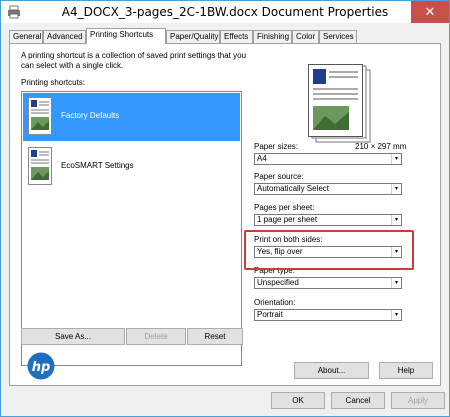  Describe the element at coordinates (276, 146) in the screenshot. I see `paper-sizes-label: Paper sizes:` at that location.